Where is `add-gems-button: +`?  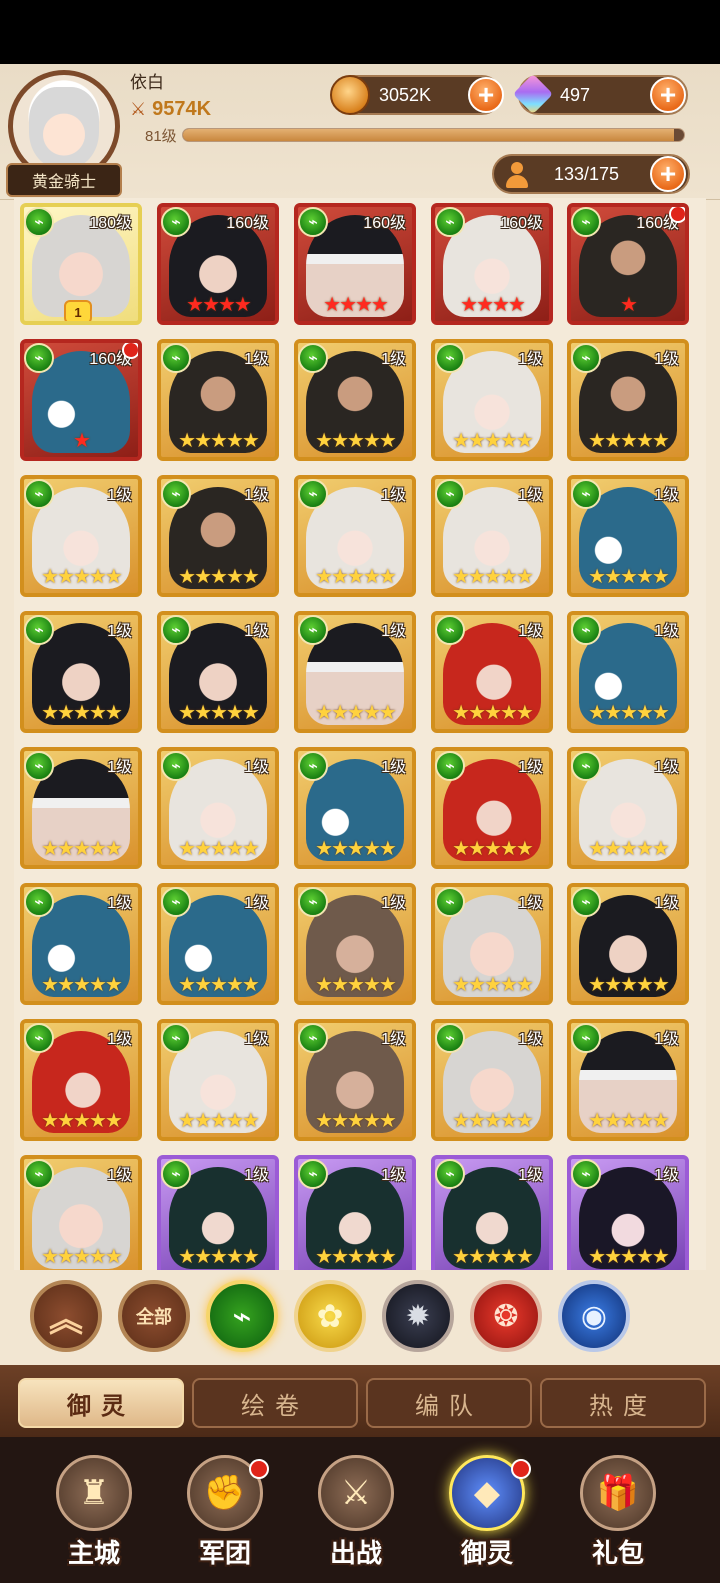
add-gems-button: + is located at coordinates (668, 95).